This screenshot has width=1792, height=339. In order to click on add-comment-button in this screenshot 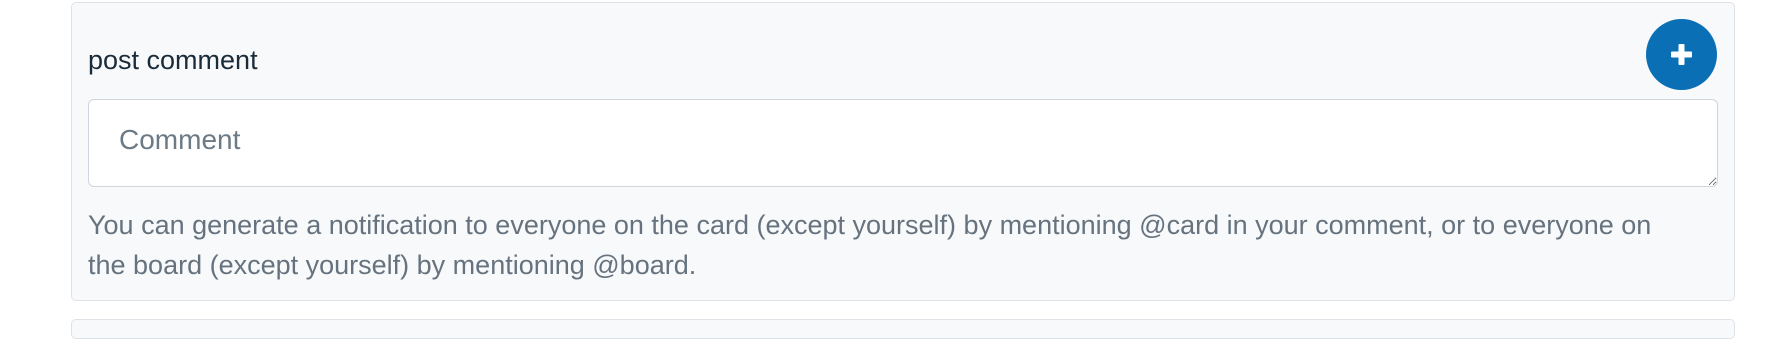, I will do `click(1681, 54)`.